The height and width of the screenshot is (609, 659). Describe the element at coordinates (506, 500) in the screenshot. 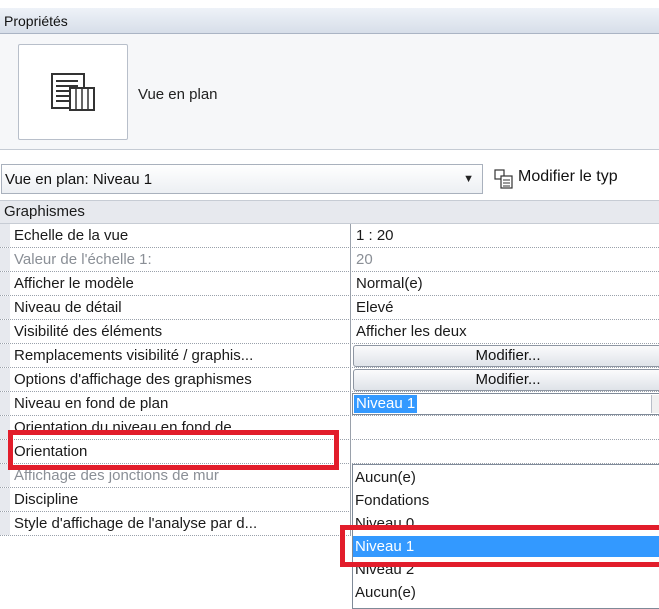

I see `dropdown-option: Fondations` at that location.